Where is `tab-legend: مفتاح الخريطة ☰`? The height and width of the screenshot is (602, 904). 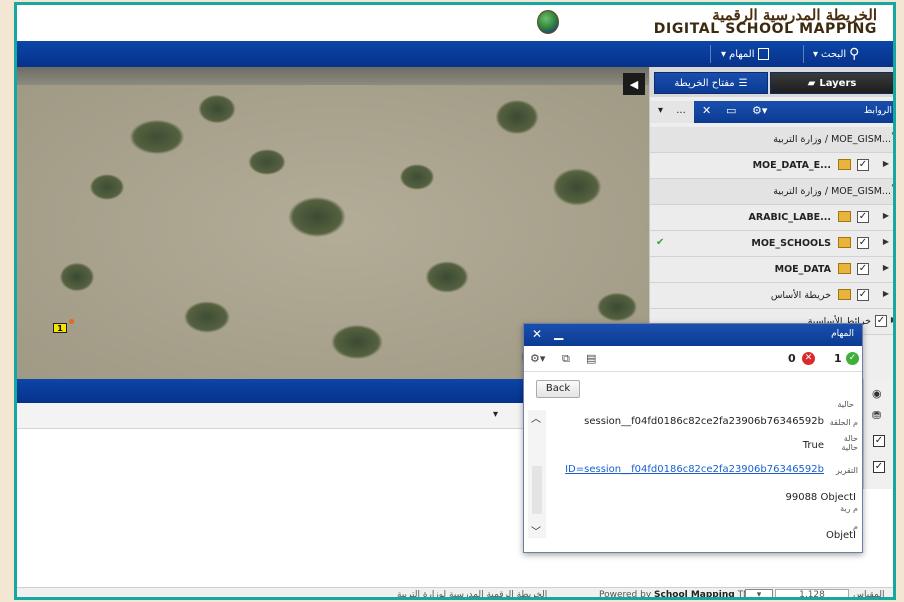 tab-legend: مفتاح الخريطة ☰ is located at coordinates (711, 83).